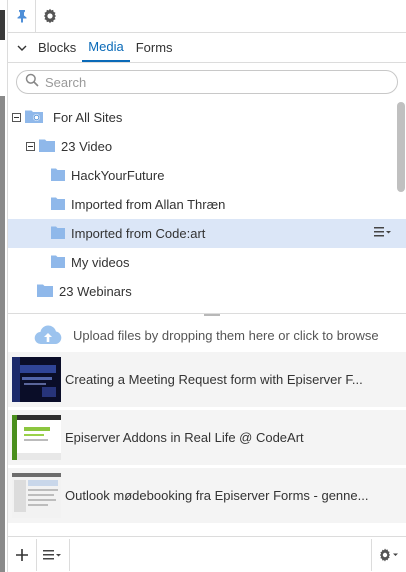 Image resolution: width=406 pixels, height=572 pixels. What do you see at coordinates (389, 555) in the screenshot?
I see `footer-settings-gear-icon` at bounding box center [389, 555].